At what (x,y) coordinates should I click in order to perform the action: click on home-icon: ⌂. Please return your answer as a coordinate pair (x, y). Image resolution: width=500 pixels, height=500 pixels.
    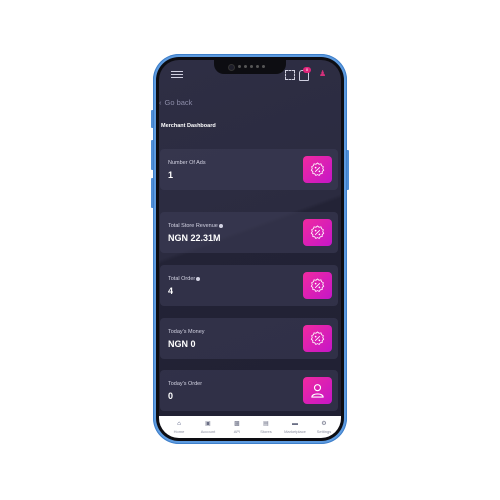
    Looking at the image, I should click on (179, 424).